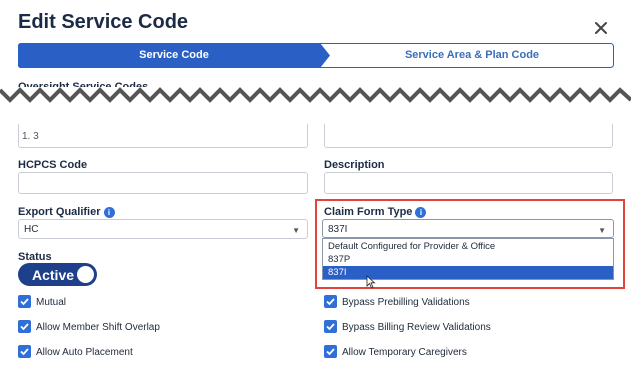 This screenshot has height=368, width=631. What do you see at coordinates (174, 55) in the screenshot?
I see `step-service-code: Service Code` at bounding box center [174, 55].